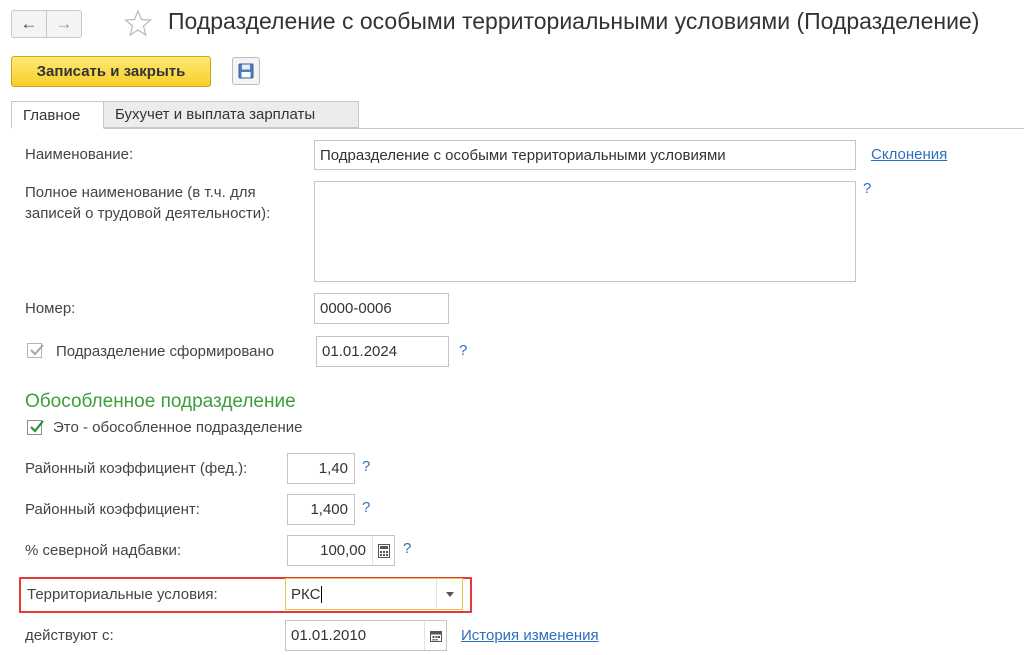  Describe the element at coordinates (112, 509) in the screenshot. I see `regional-coef-label: Районный коэффициент:` at that location.